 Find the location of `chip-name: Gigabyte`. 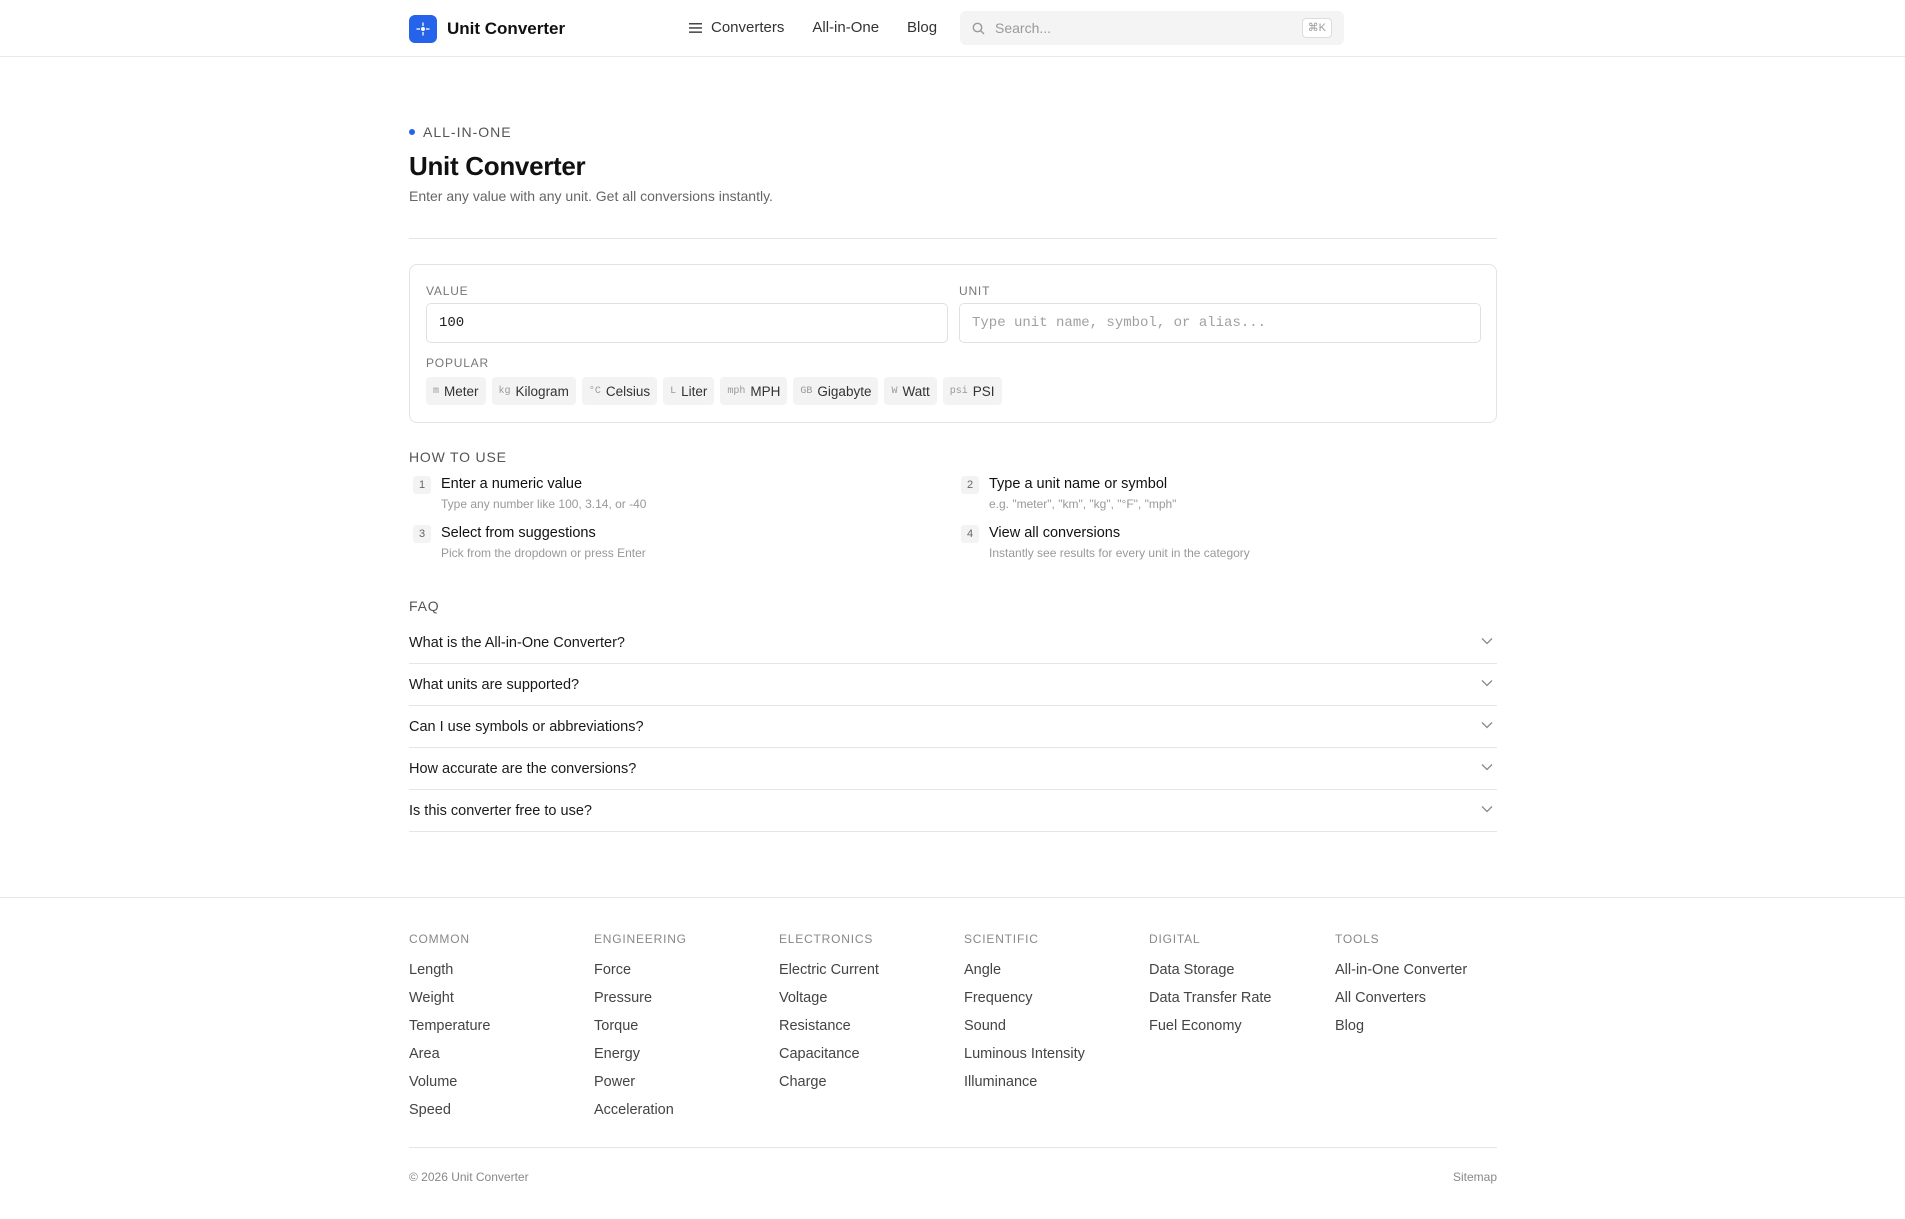

chip-name: Gigabyte is located at coordinates (844, 391).